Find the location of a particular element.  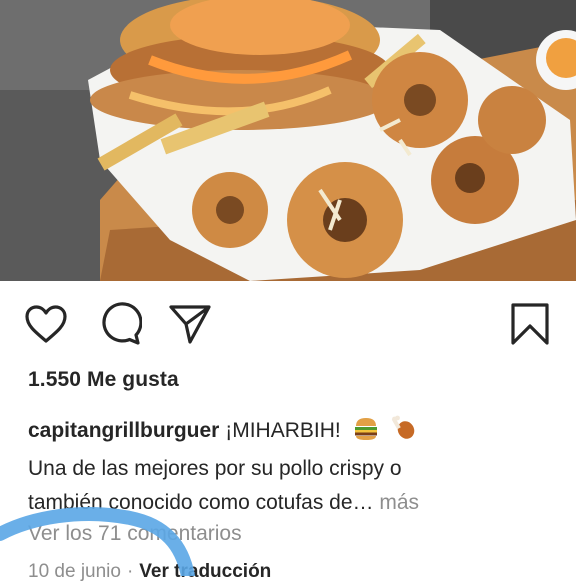

bookmark-icon is located at coordinates (530, 324).